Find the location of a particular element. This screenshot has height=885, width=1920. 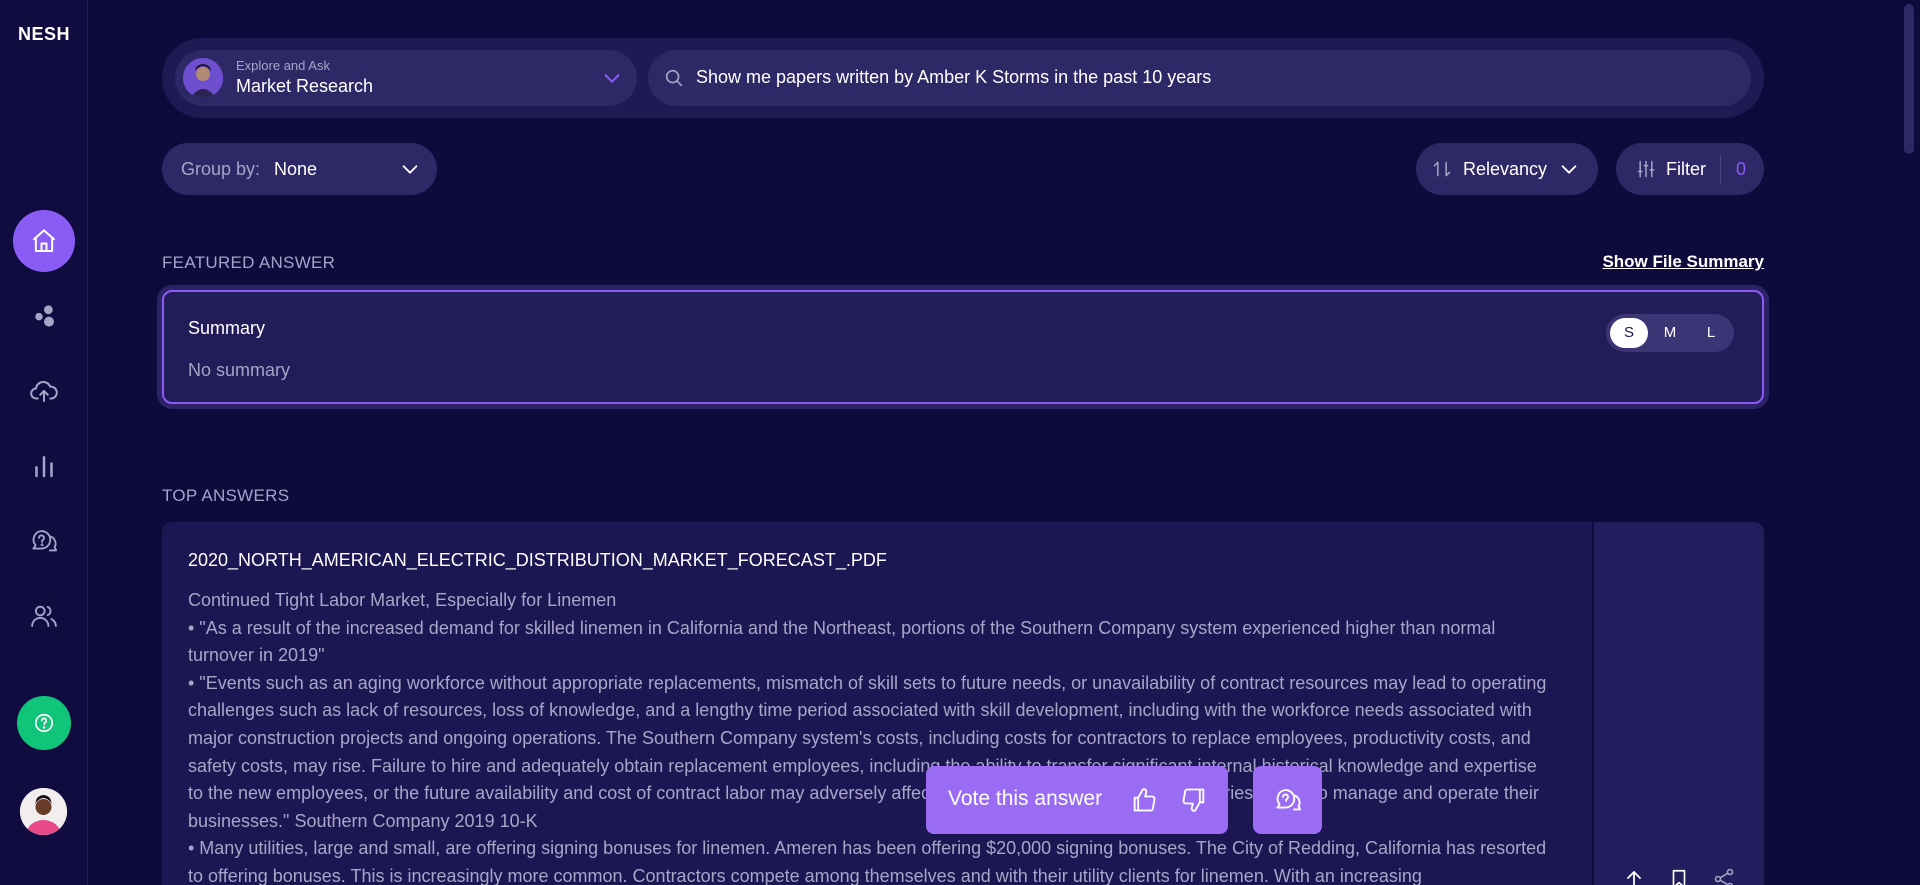

answer-actions-panel is located at coordinates (1678, 703).